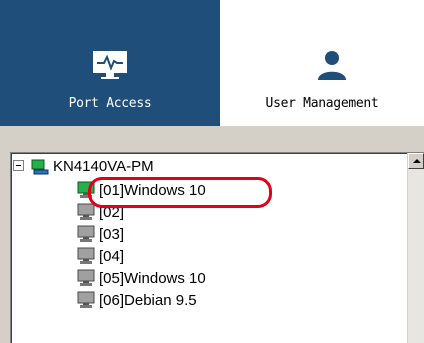  I want to click on monitor-pulse-icon, so click(110, 65).